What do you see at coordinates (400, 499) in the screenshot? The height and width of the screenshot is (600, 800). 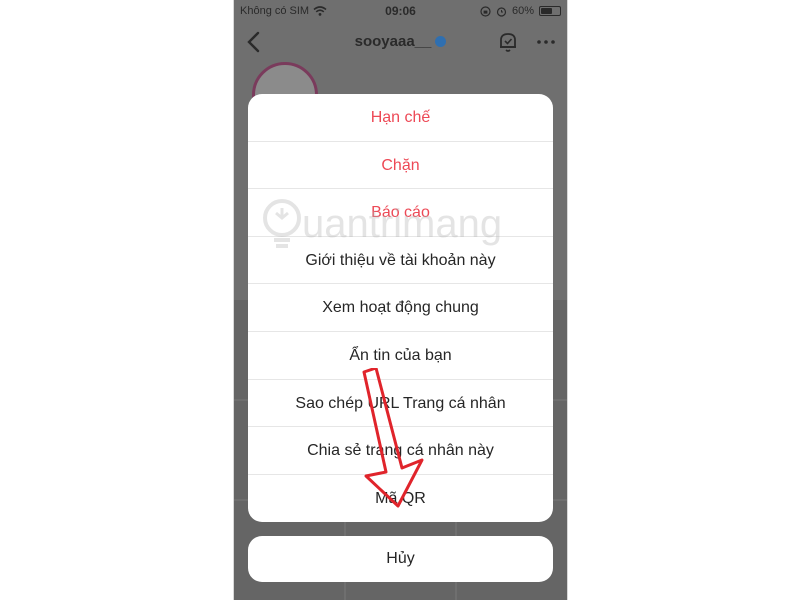 I see `sheet-option-9: Mã QR` at bounding box center [400, 499].